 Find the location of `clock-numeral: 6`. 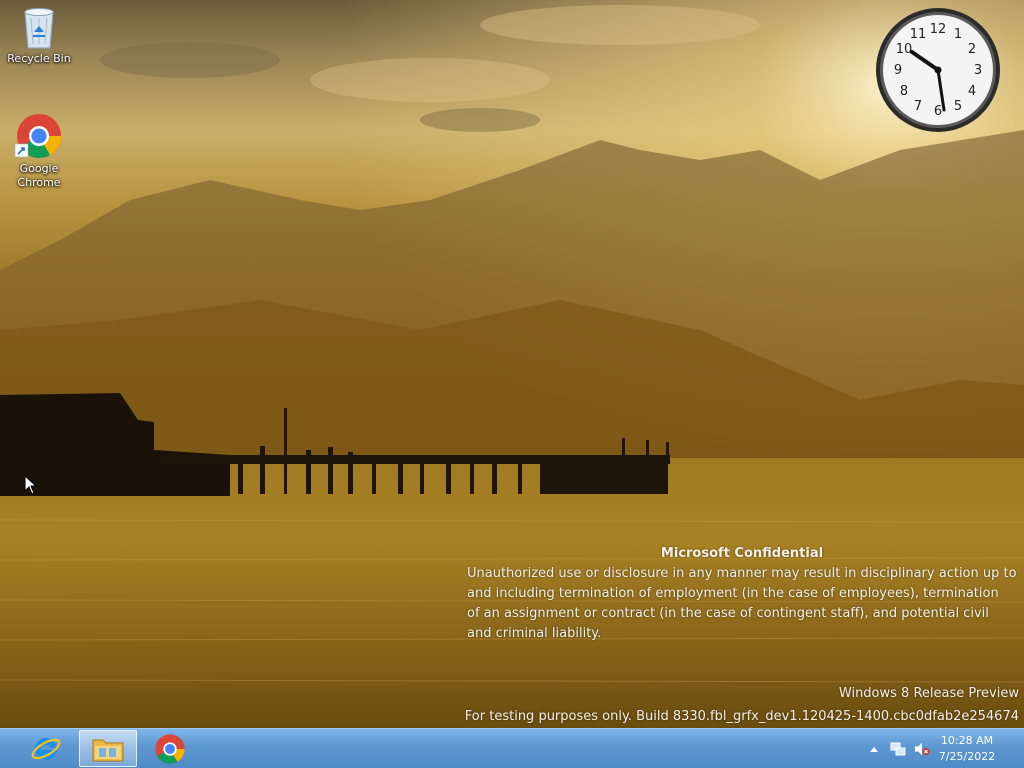

clock-numeral: 6 is located at coordinates (938, 111).